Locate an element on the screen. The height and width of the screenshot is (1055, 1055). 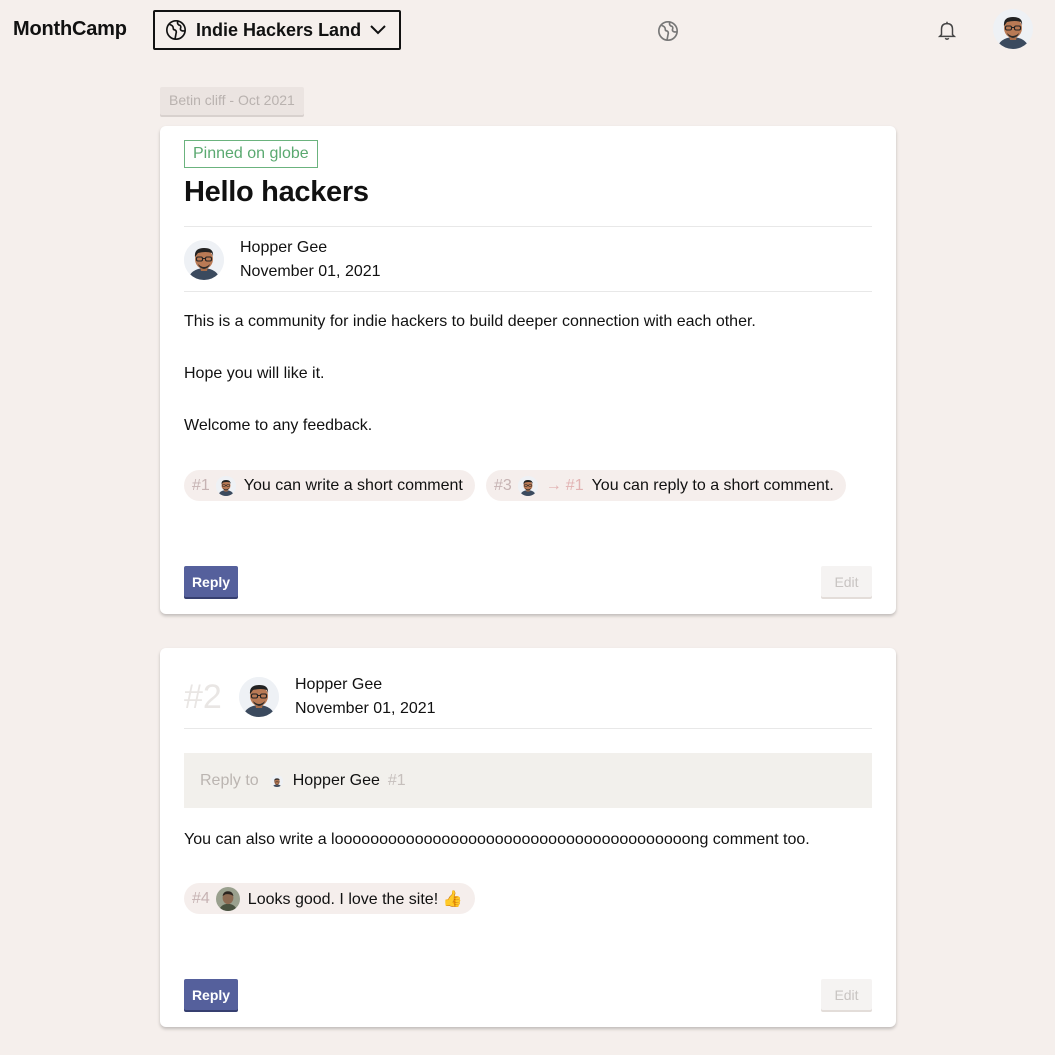
community-name: Indie Hackers Land is located at coordinates (279, 29).